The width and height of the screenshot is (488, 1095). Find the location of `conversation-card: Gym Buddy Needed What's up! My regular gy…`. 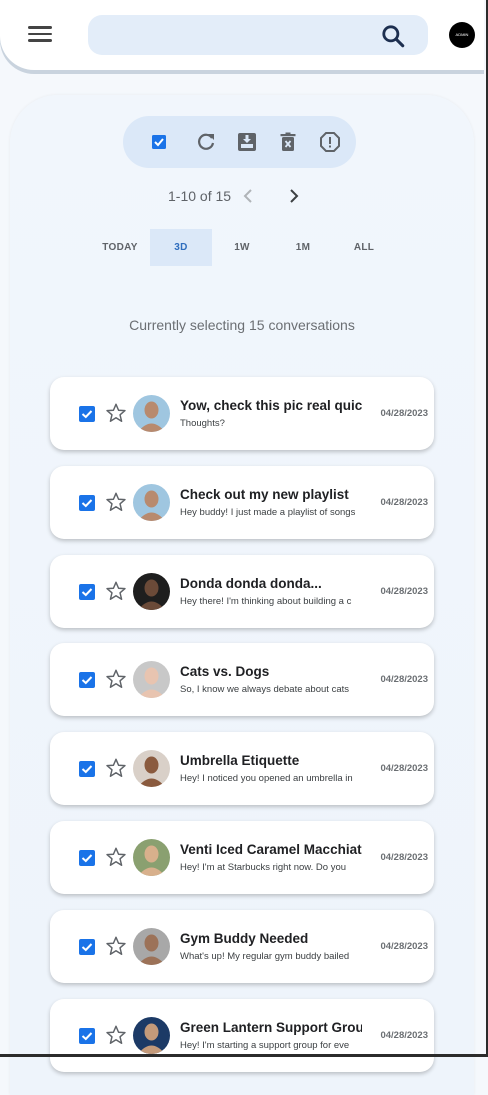

conversation-card: Gym Buddy Needed What's up! My regular gy… is located at coordinates (242, 946).